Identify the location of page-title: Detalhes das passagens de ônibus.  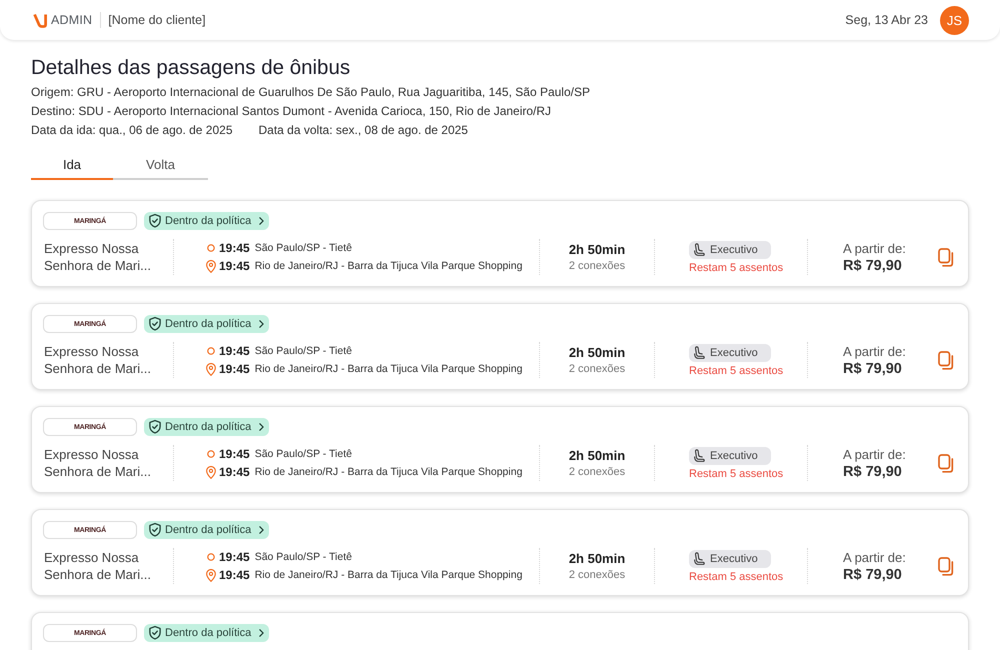
(191, 68).